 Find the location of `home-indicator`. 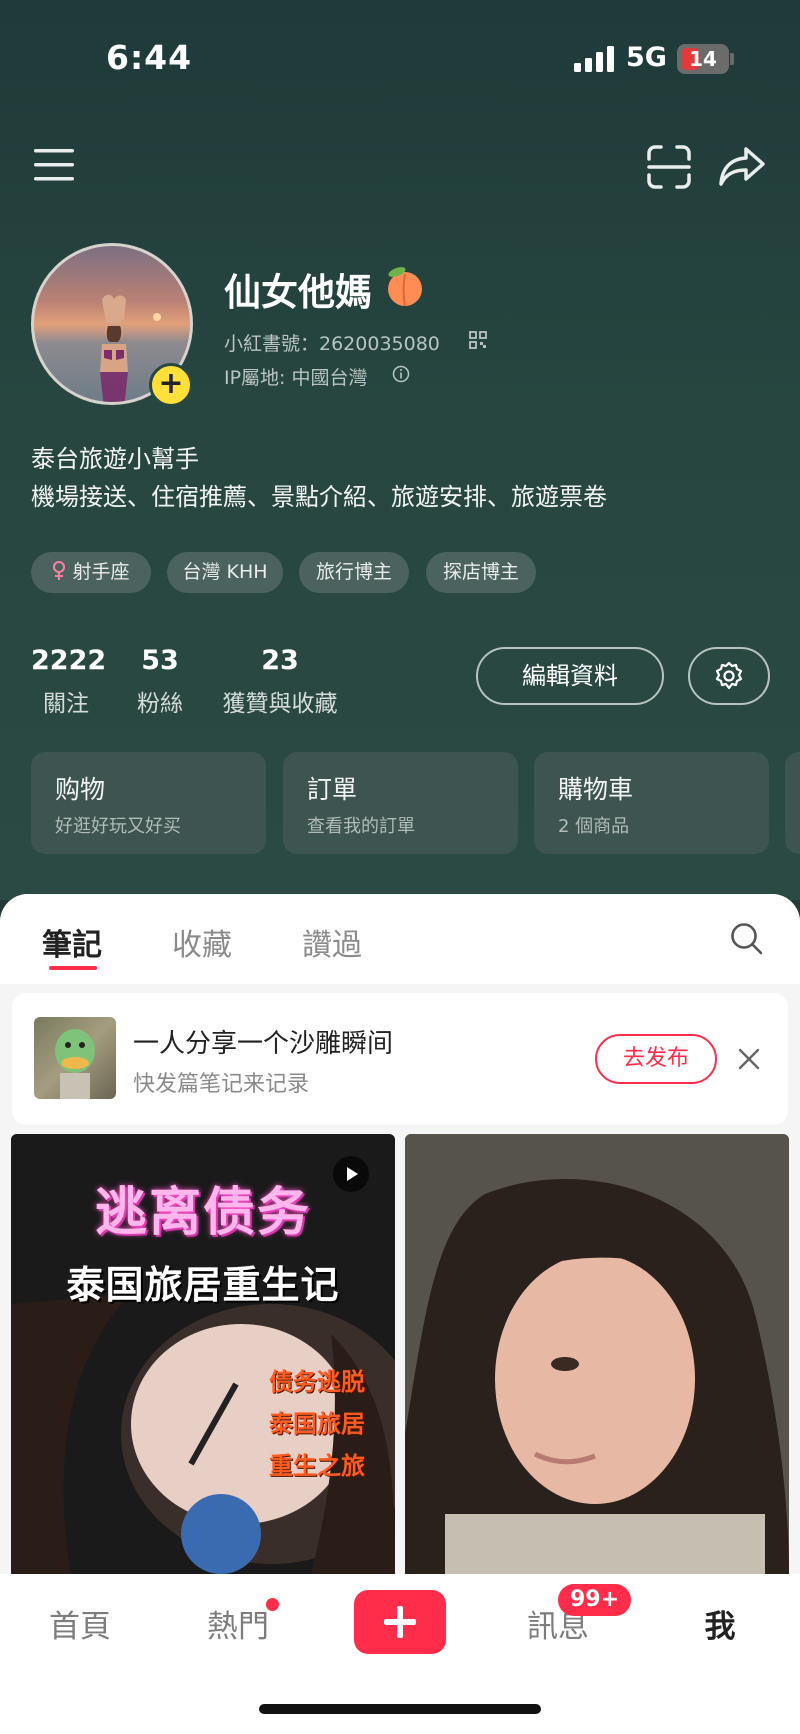

home-indicator is located at coordinates (400, 1709).